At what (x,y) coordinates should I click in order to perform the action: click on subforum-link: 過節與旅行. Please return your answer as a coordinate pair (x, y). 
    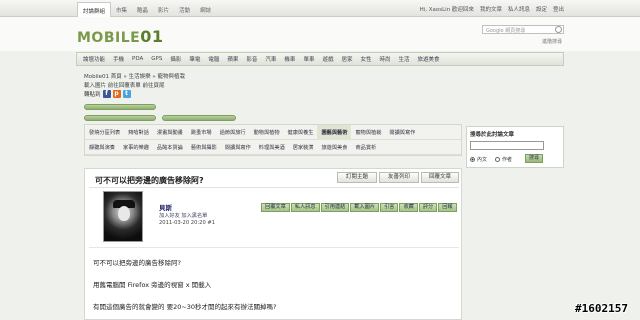
    Looking at the image, I should click on (233, 132).